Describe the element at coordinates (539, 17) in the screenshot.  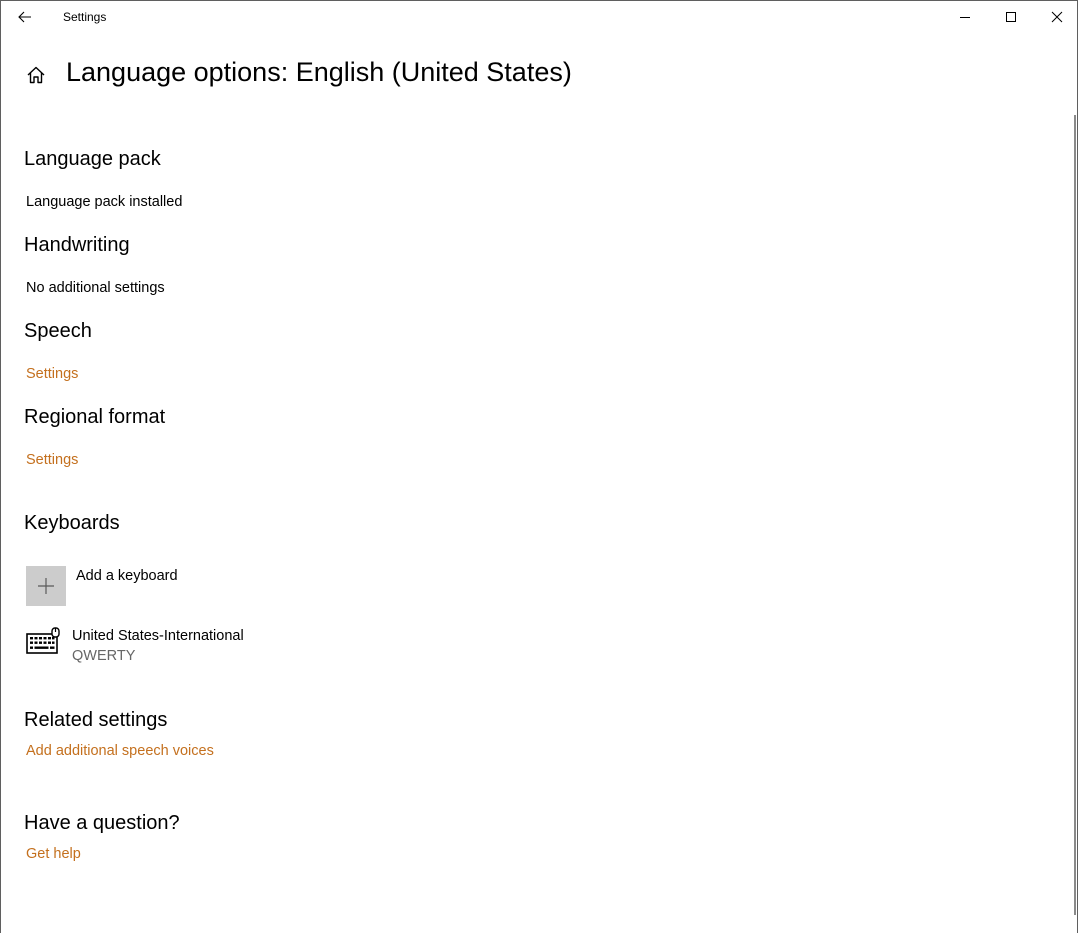
I see `title-bar: Settings` at that location.